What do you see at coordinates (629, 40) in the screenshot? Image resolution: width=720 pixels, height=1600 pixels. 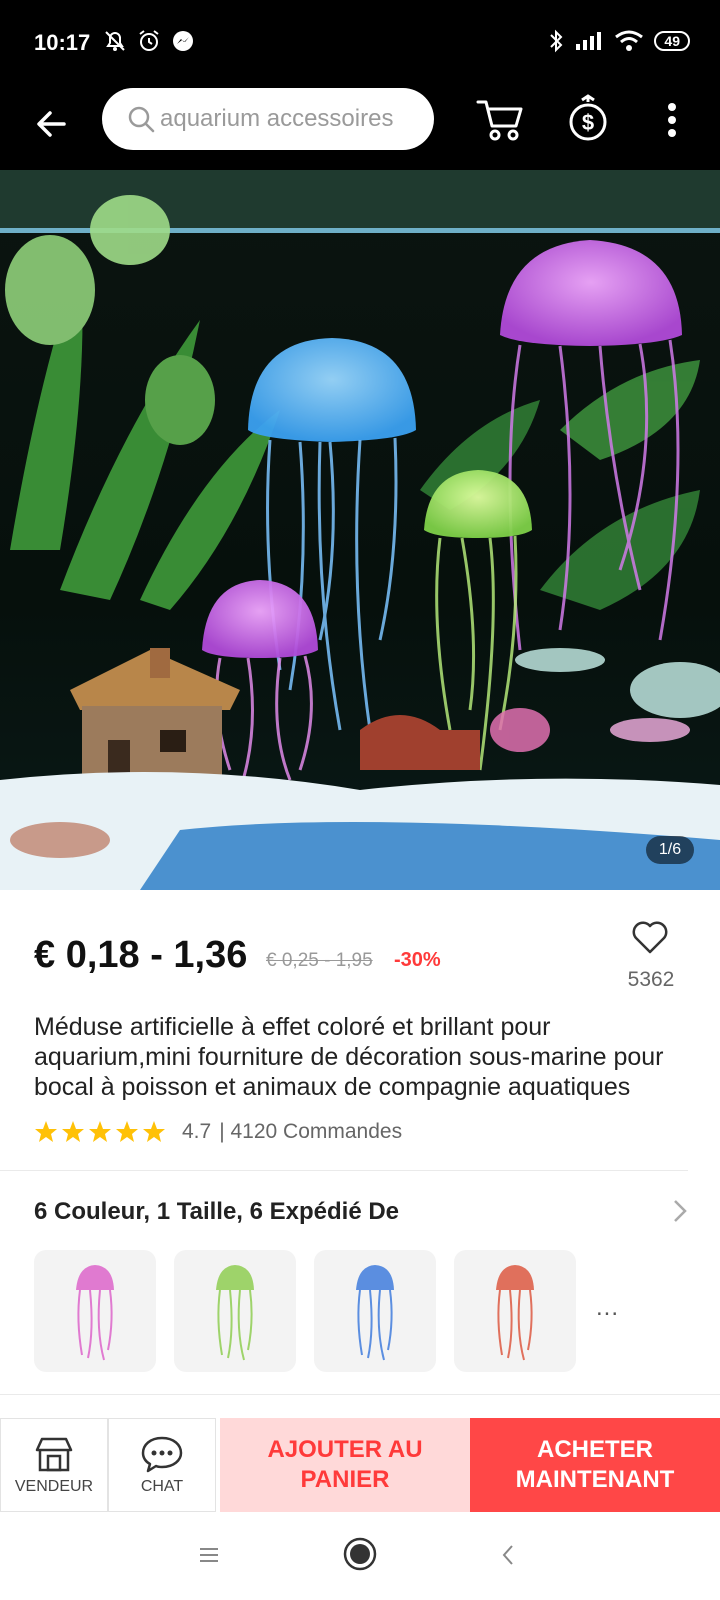 I see `wifi-icon` at bounding box center [629, 40].